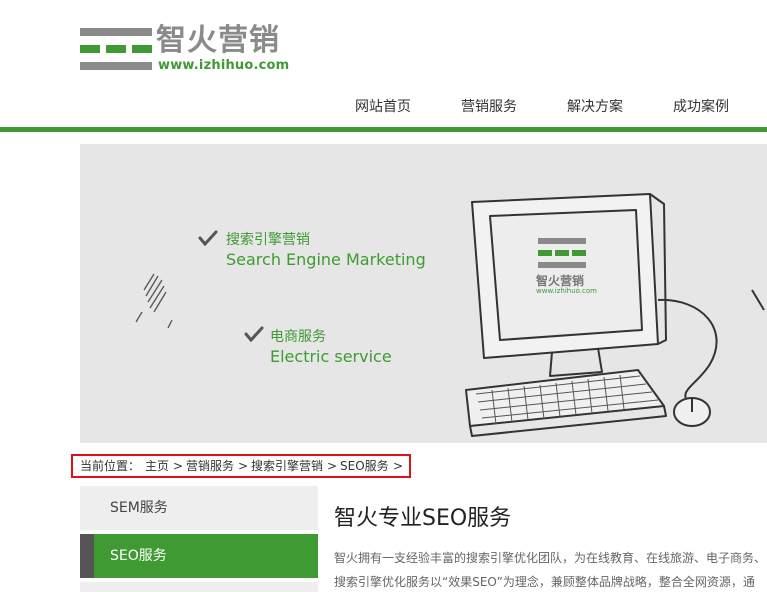  What do you see at coordinates (423, 518) in the screenshot?
I see `page-title: 智火专业SEO服务` at bounding box center [423, 518].